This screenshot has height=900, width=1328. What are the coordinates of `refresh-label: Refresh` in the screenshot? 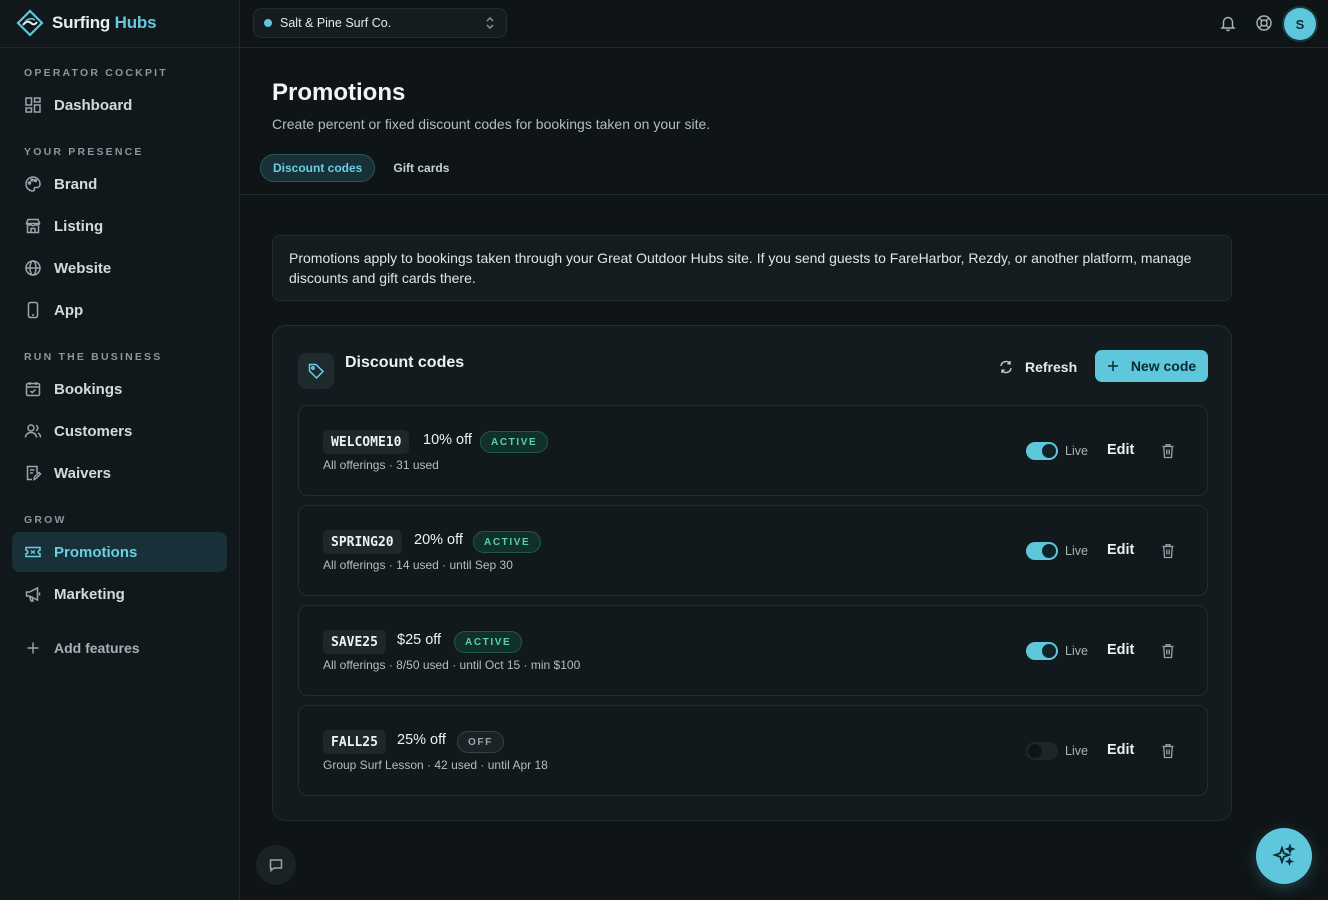 It's located at (1051, 367).